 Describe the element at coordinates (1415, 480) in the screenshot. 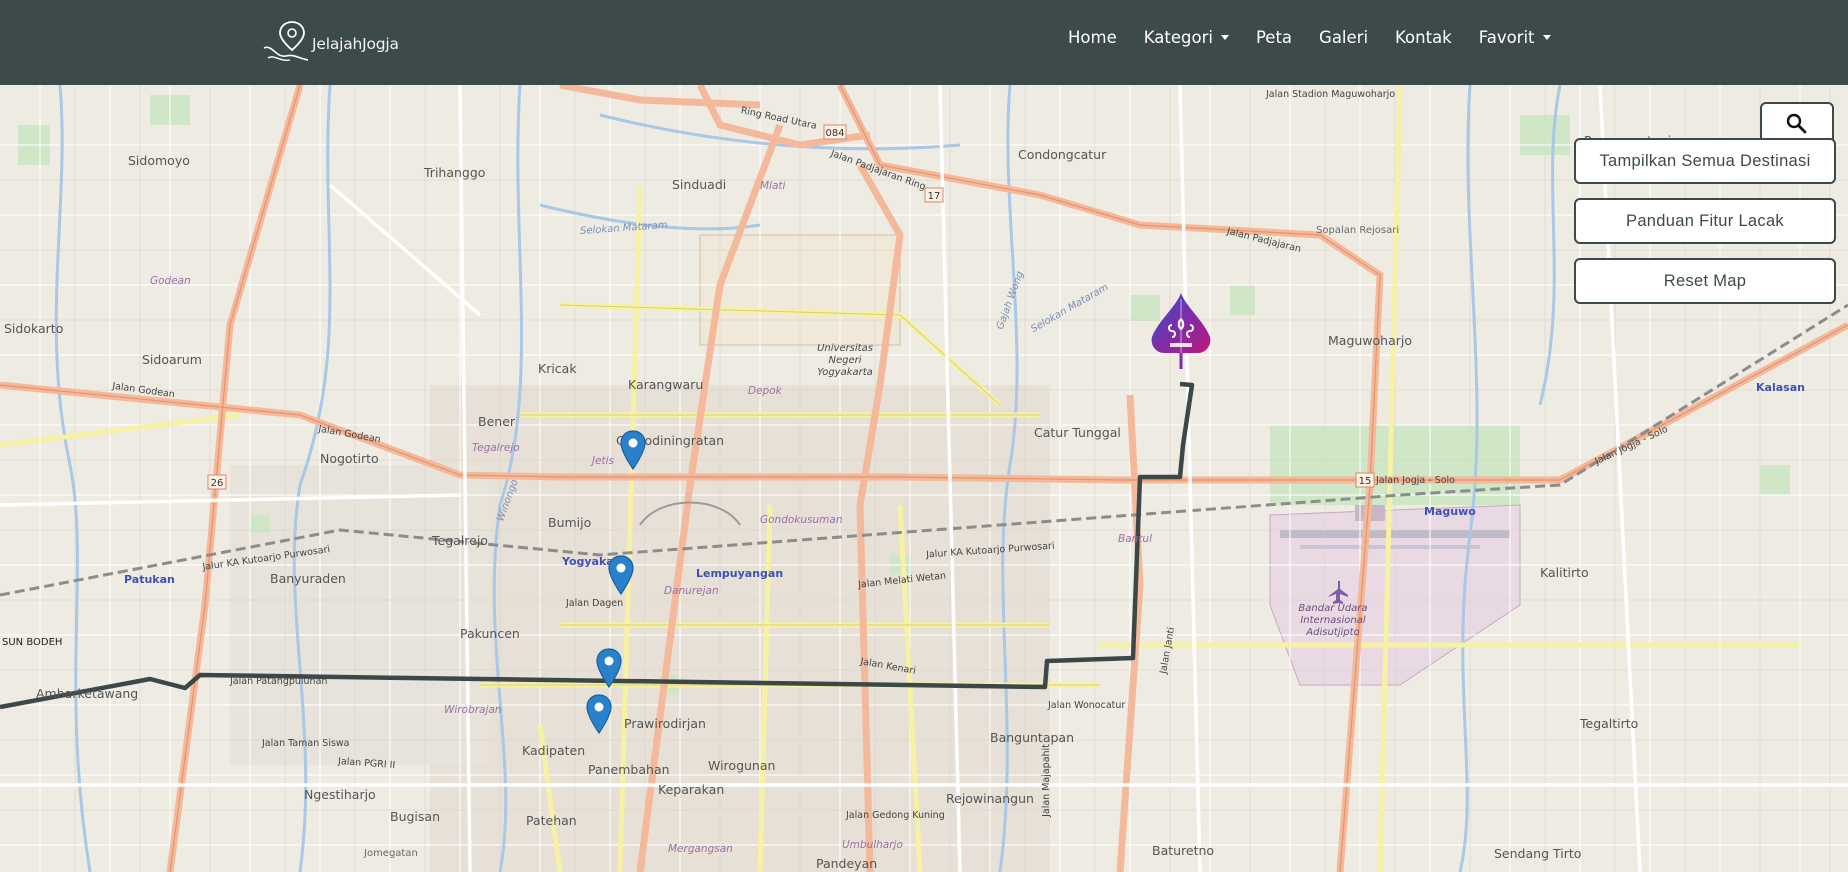

I see `road-label: Jalan Jogja - Solo` at that location.